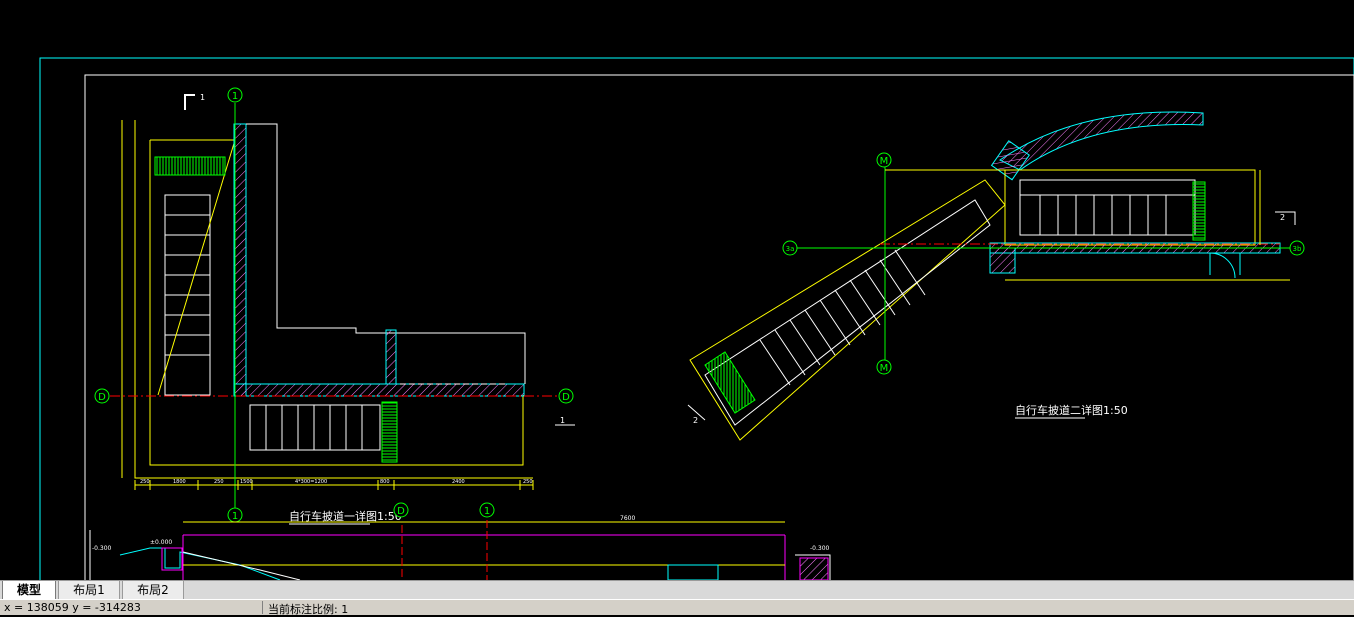 Image resolution: width=1354 pixels, height=617 pixels. I want to click on detail-1-title: 自行车披道一详图1:50, so click(345, 516).